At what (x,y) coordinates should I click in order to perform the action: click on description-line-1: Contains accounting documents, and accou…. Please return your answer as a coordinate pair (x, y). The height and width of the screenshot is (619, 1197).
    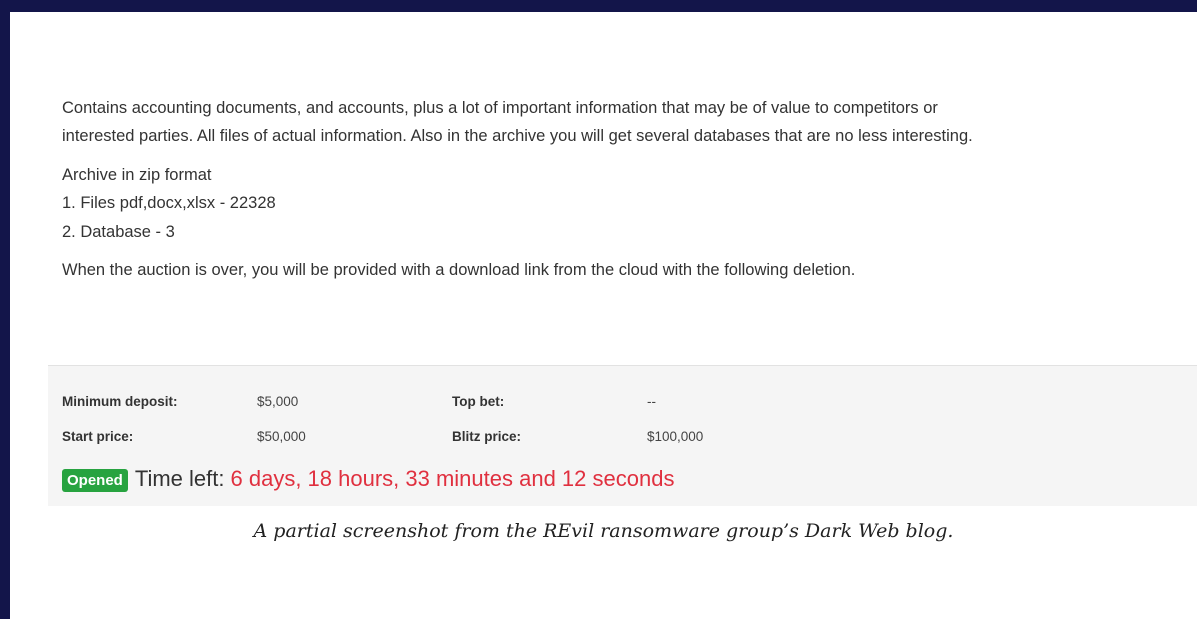
    Looking at the image, I should click on (500, 108).